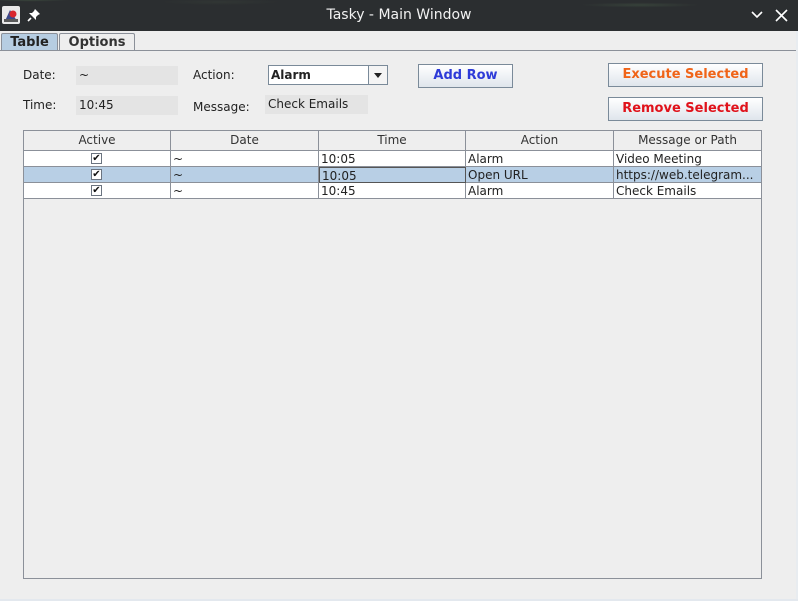 The image size is (798, 601). What do you see at coordinates (291, 75) in the screenshot?
I see `action-selected-value: Alarm` at bounding box center [291, 75].